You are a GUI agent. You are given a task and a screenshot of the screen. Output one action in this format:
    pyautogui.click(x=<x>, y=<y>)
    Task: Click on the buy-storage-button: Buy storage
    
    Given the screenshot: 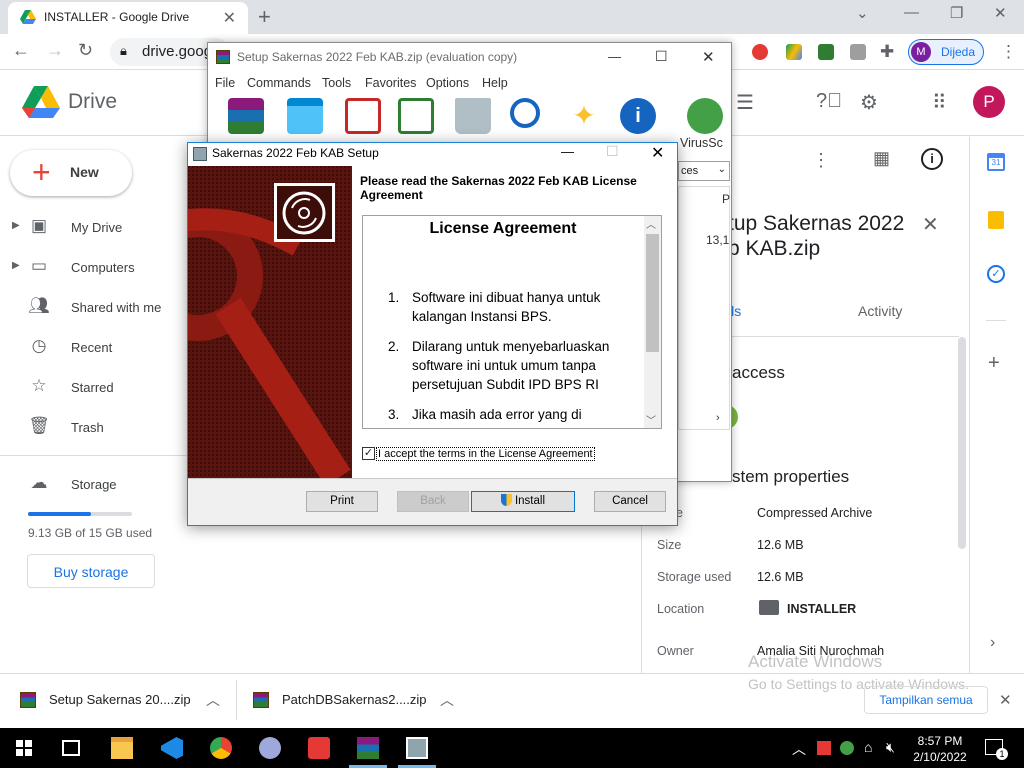 What is the action you would take?
    pyautogui.click(x=91, y=571)
    